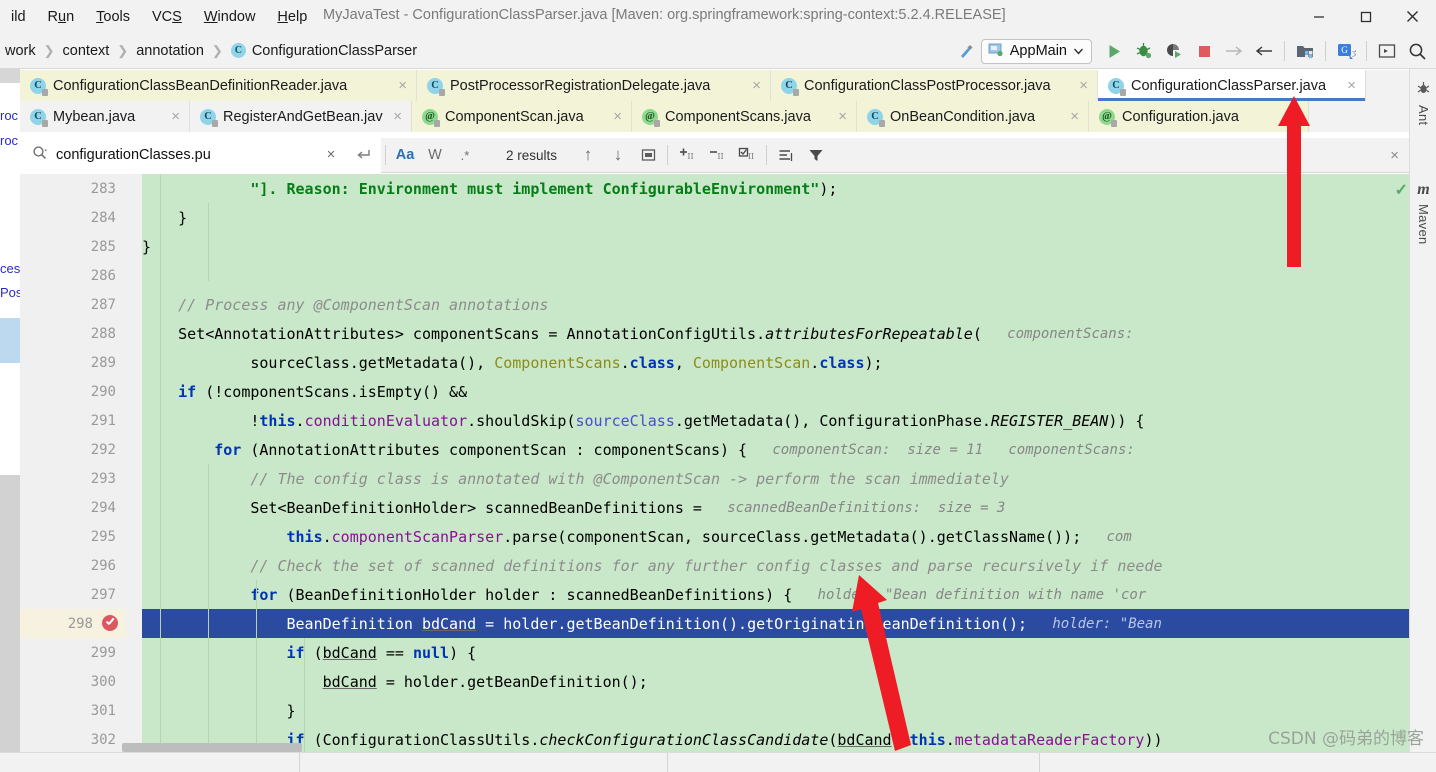  I want to click on editor-tab-postprocessorregistrationdelegate: C PostProcessorRegistrationDelegate.java ×, so click(594, 85).